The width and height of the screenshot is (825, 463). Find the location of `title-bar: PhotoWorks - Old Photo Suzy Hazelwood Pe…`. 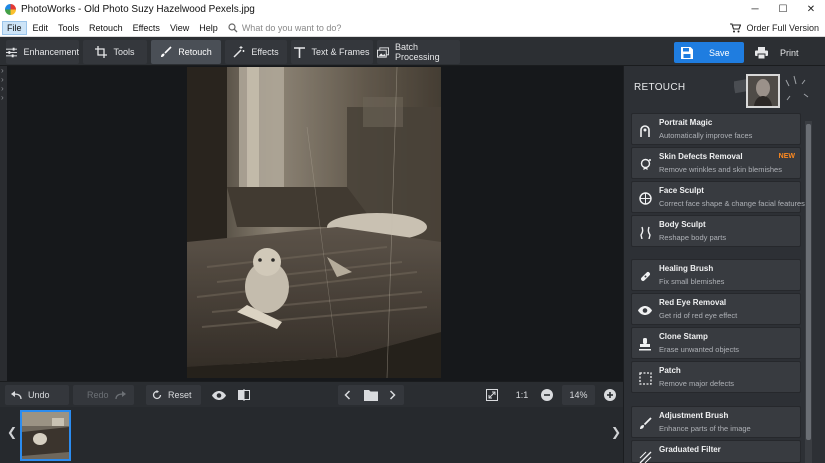

title-bar: PhotoWorks - Old Photo Suzy Hazelwood Pe… is located at coordinates (412, 9).